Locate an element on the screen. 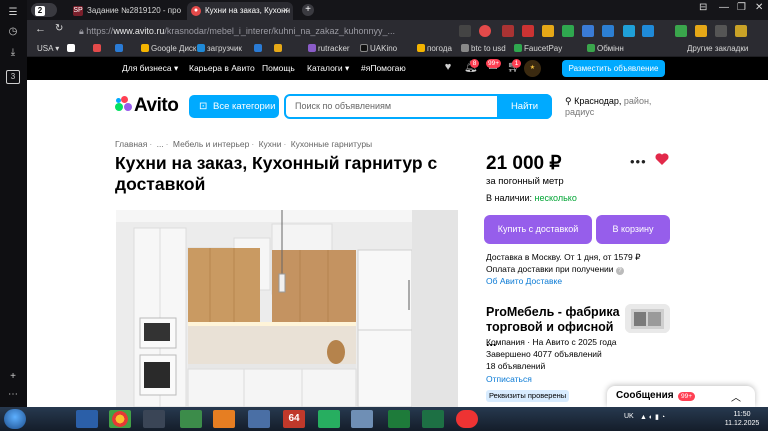 This screenshot has width=768, height=431. reload-icon: ↻ is located at coordinates (59, 28).